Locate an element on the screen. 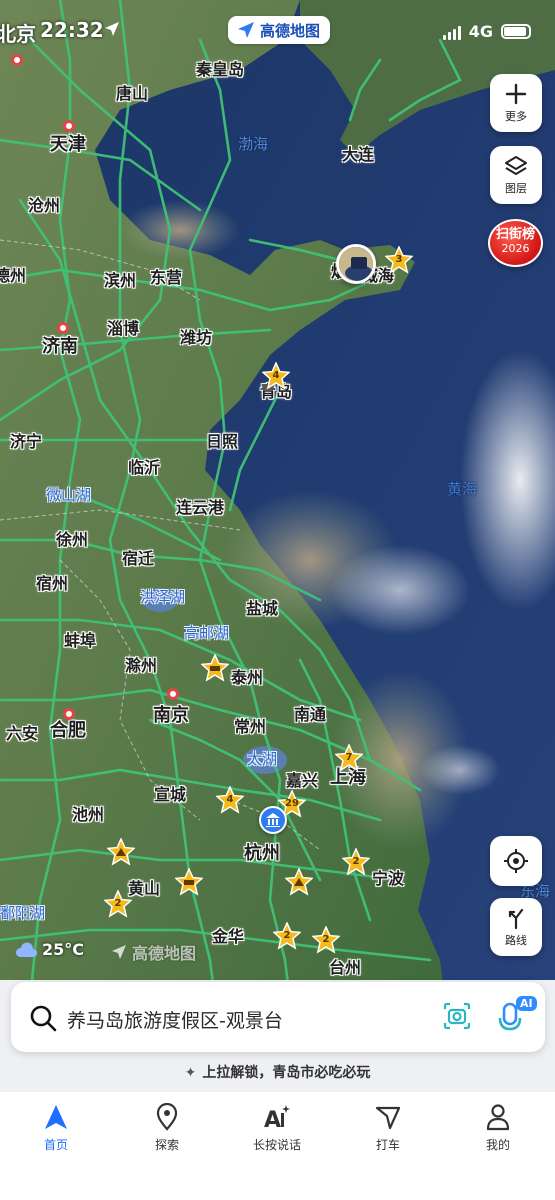  poi-marker: 3 is located at coordinates (399, 260).